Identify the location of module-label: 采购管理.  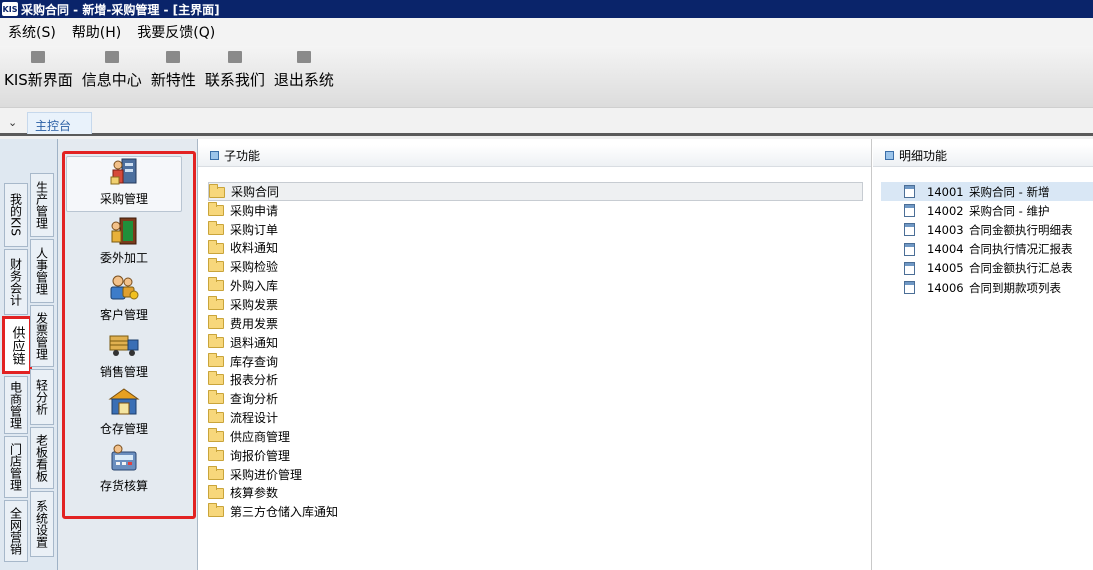
(123, 199).